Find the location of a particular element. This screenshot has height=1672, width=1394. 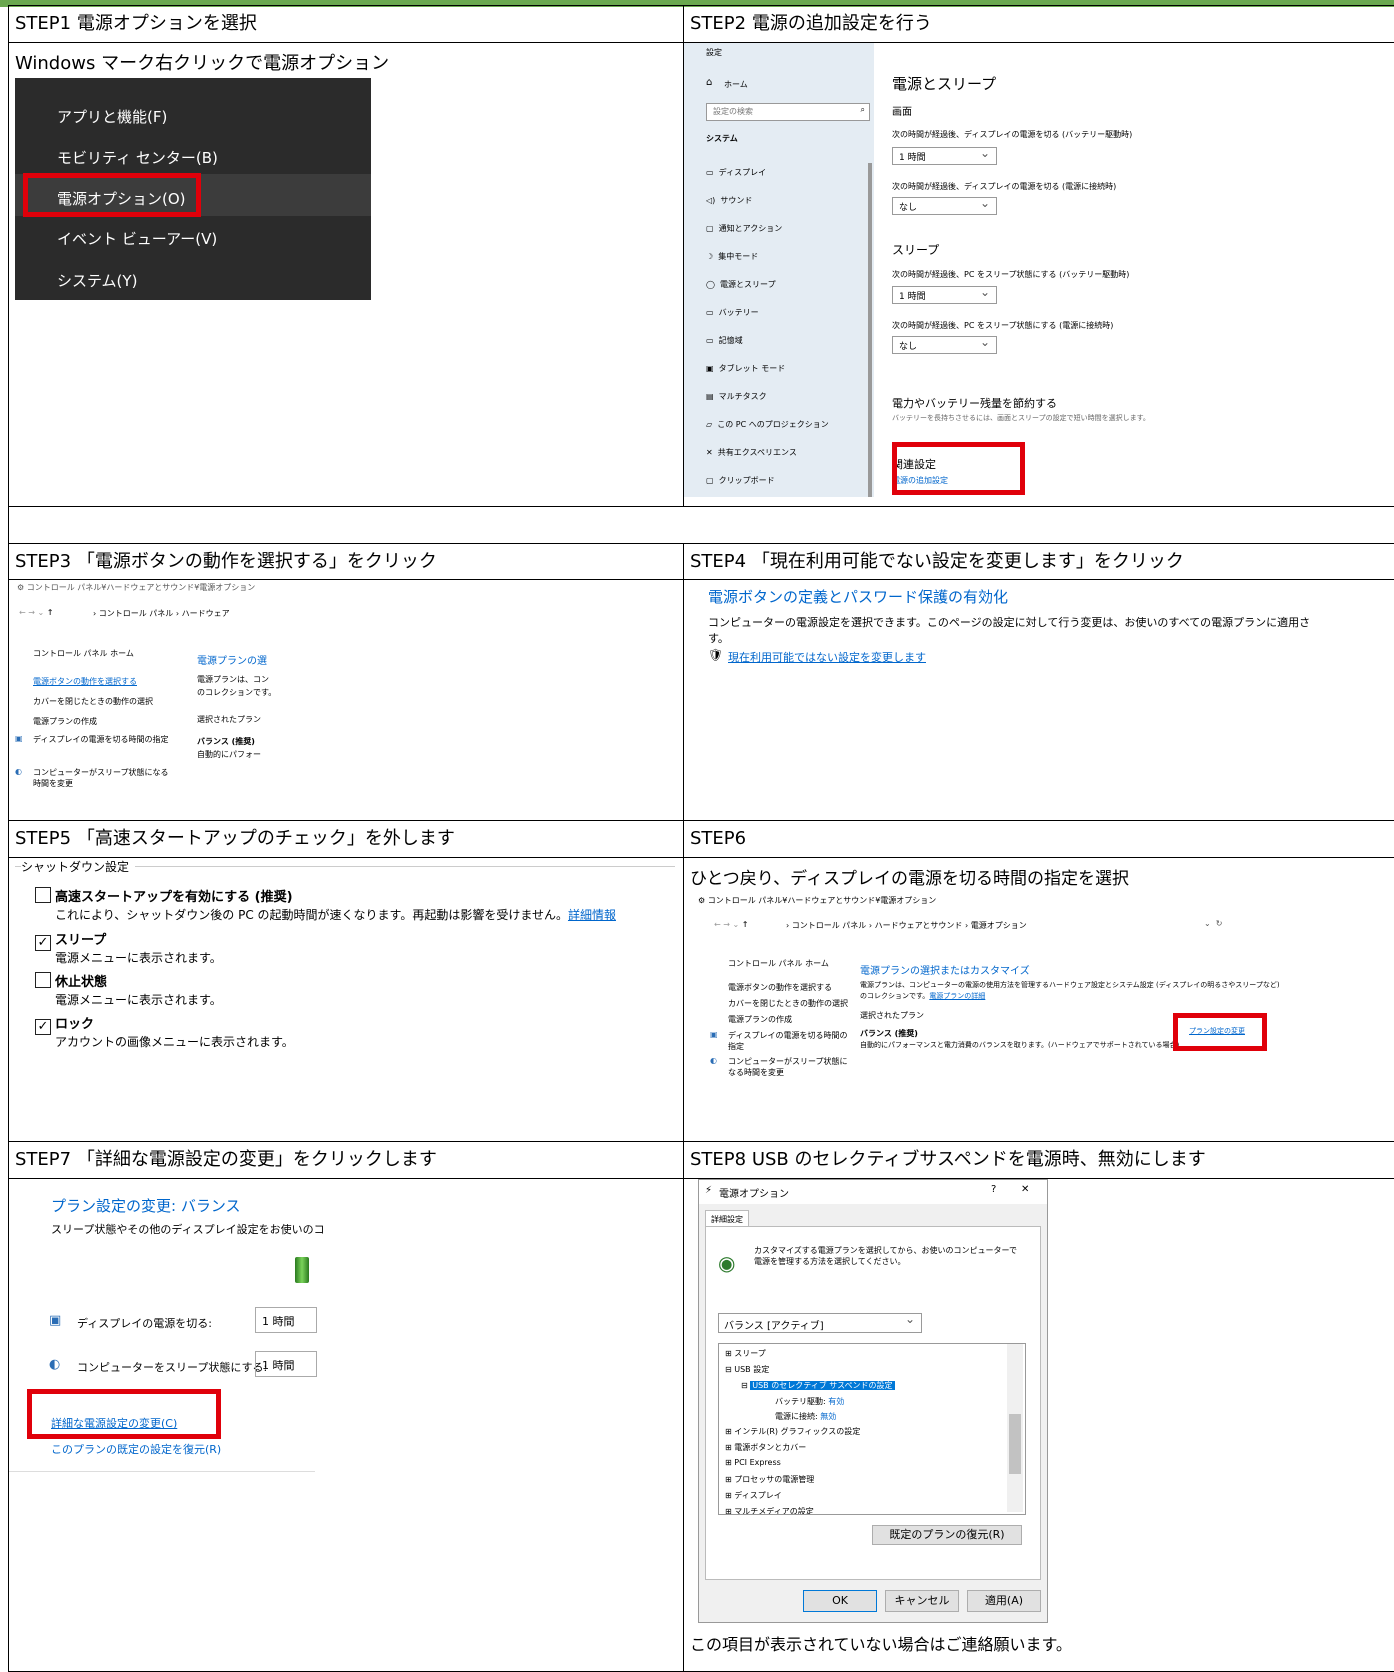

nav-notifications: ▢ 通知とアクション is located at coordinates (744, 228).